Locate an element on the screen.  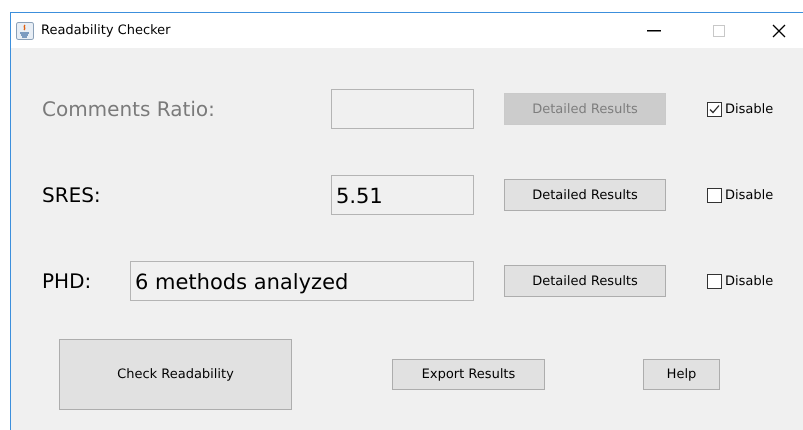
metric-label: Comments Ratio: is located at coordinates (129, 109).